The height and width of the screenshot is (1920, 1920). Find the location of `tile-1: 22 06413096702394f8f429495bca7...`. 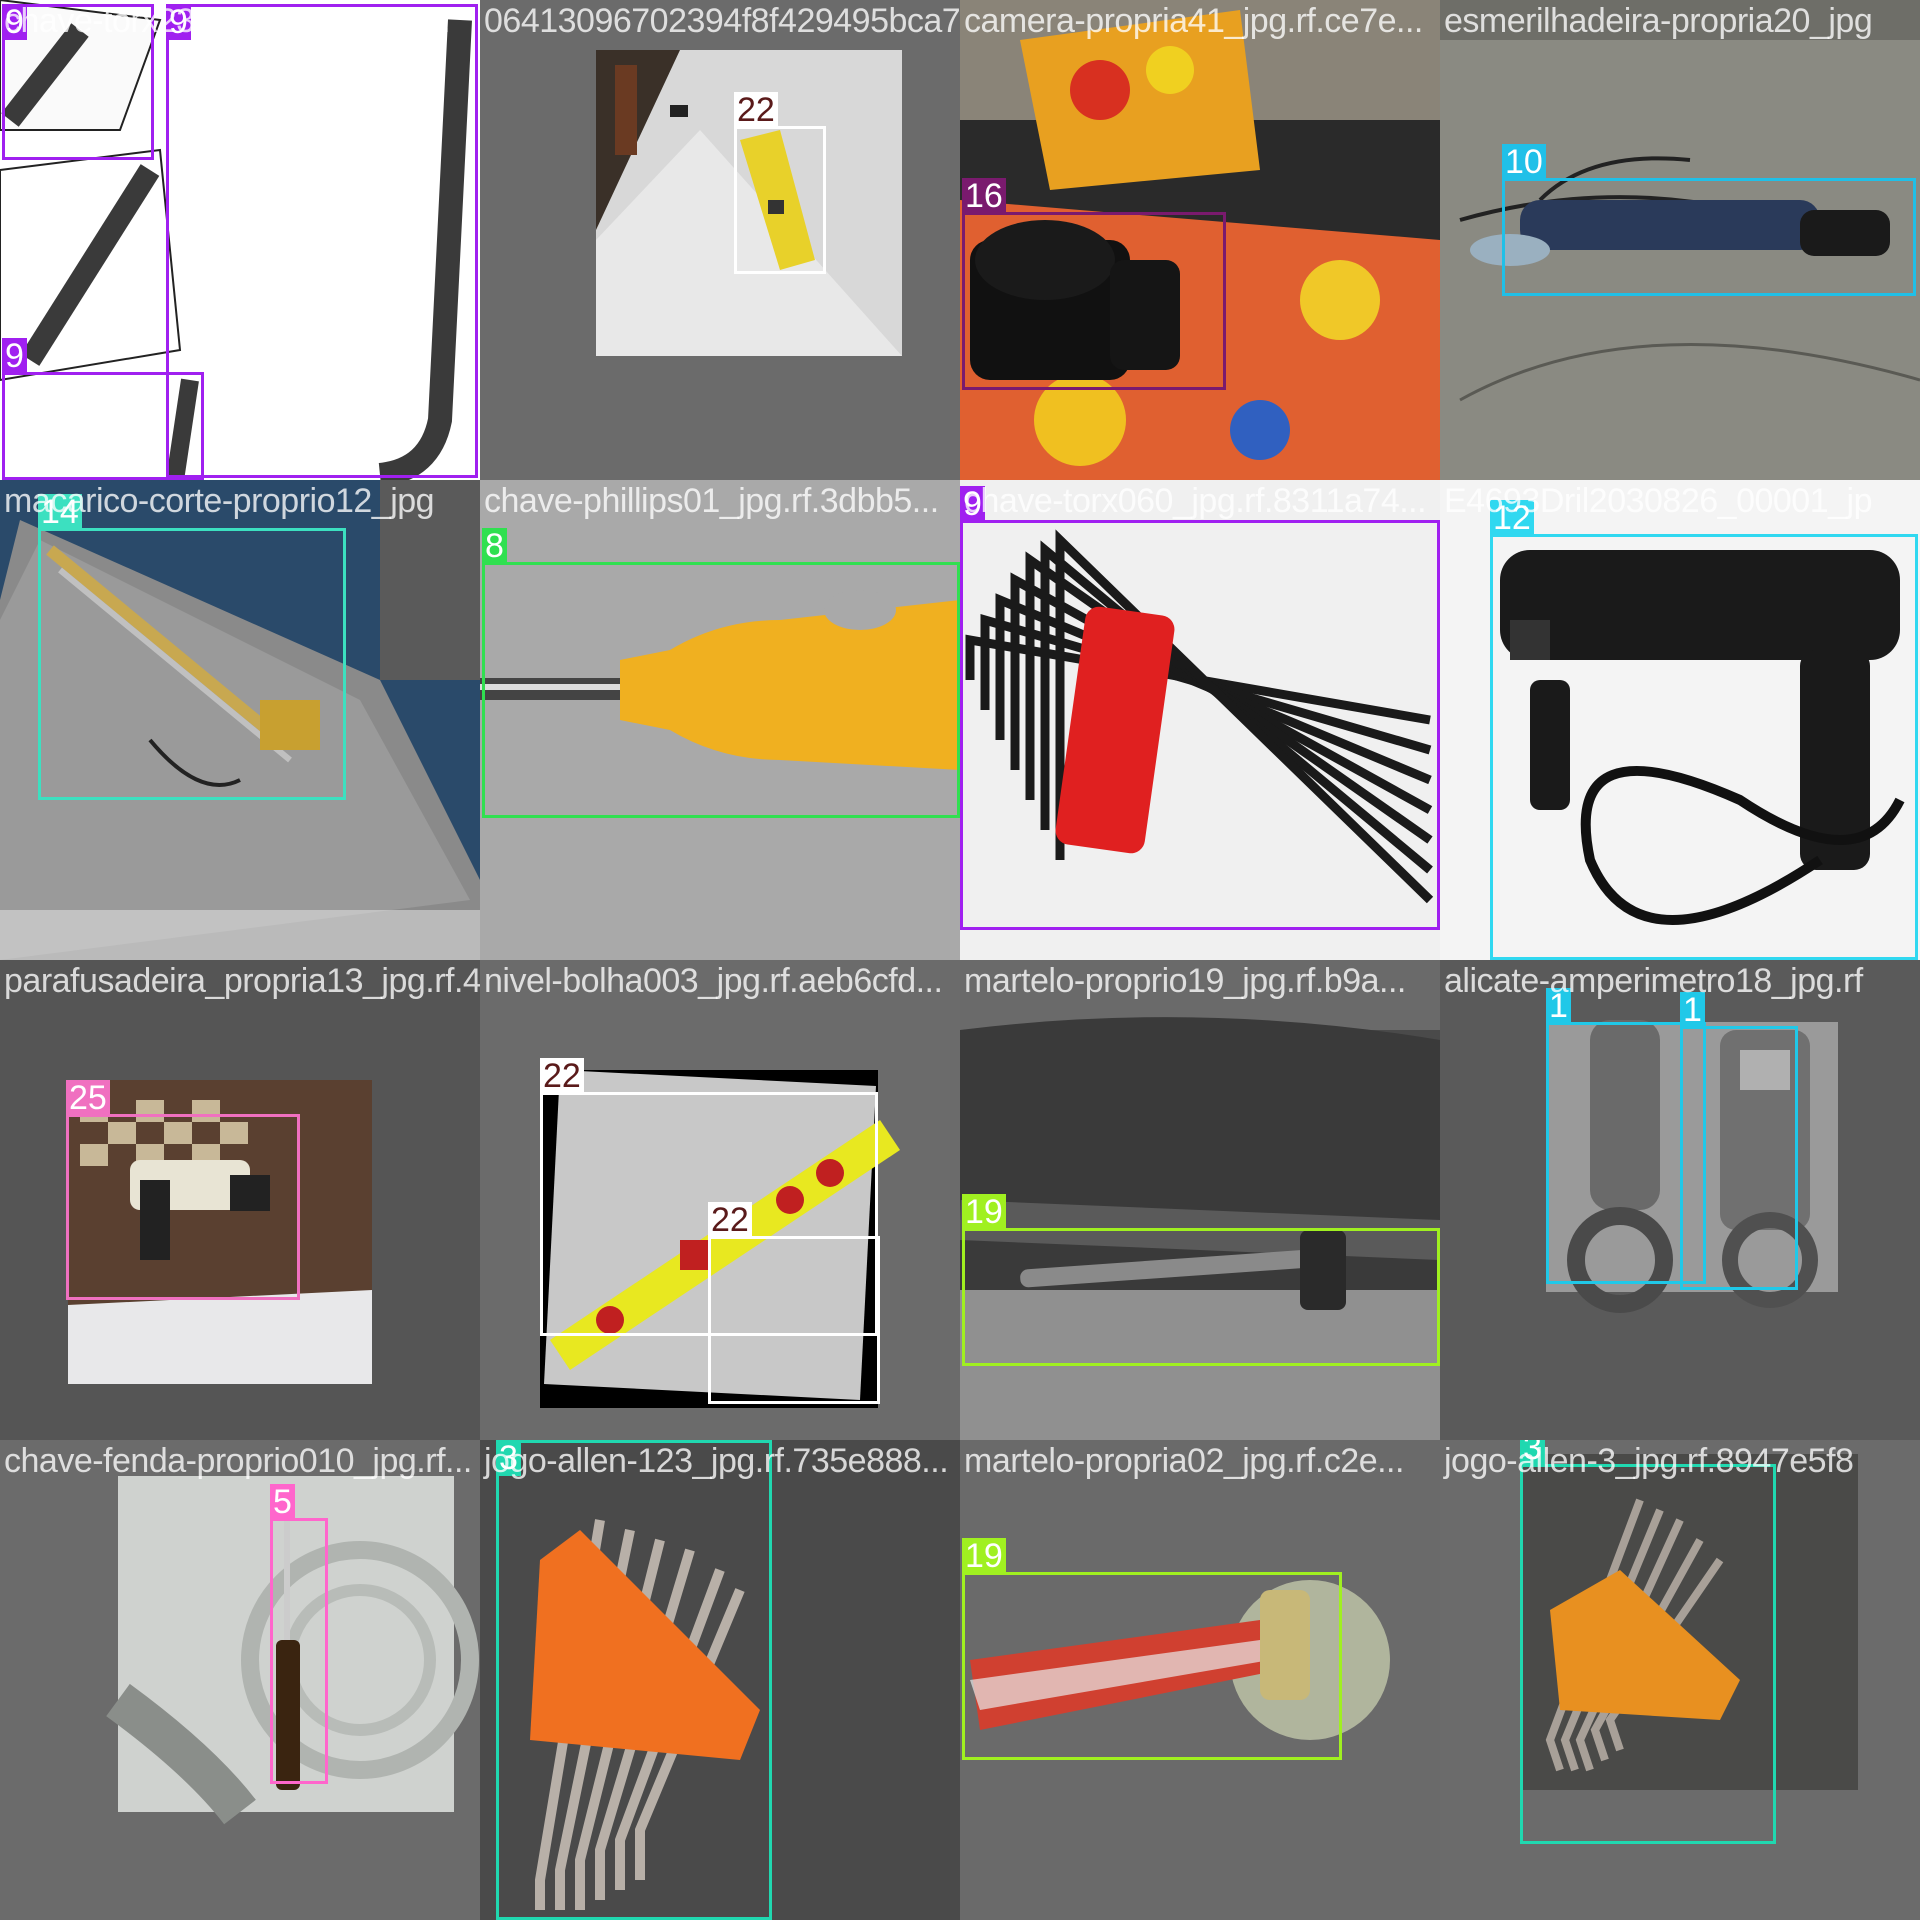

tile-1: 22 06413096702394f8f429495bca7... is located at coordinates (720, 240).